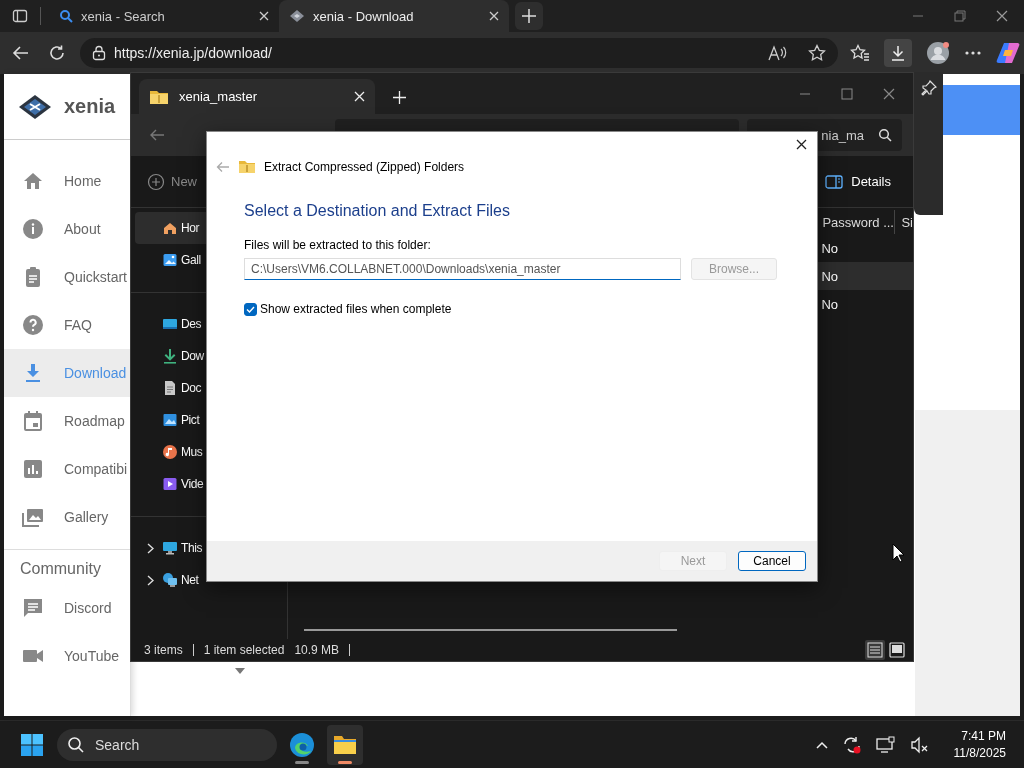 This screenshot has height=768, width=1024. What do you see at coordinates (338, 245) in the screenshot?
I see `field-label: Files will be extracted to this folder:` at bounding box center [338, 245].